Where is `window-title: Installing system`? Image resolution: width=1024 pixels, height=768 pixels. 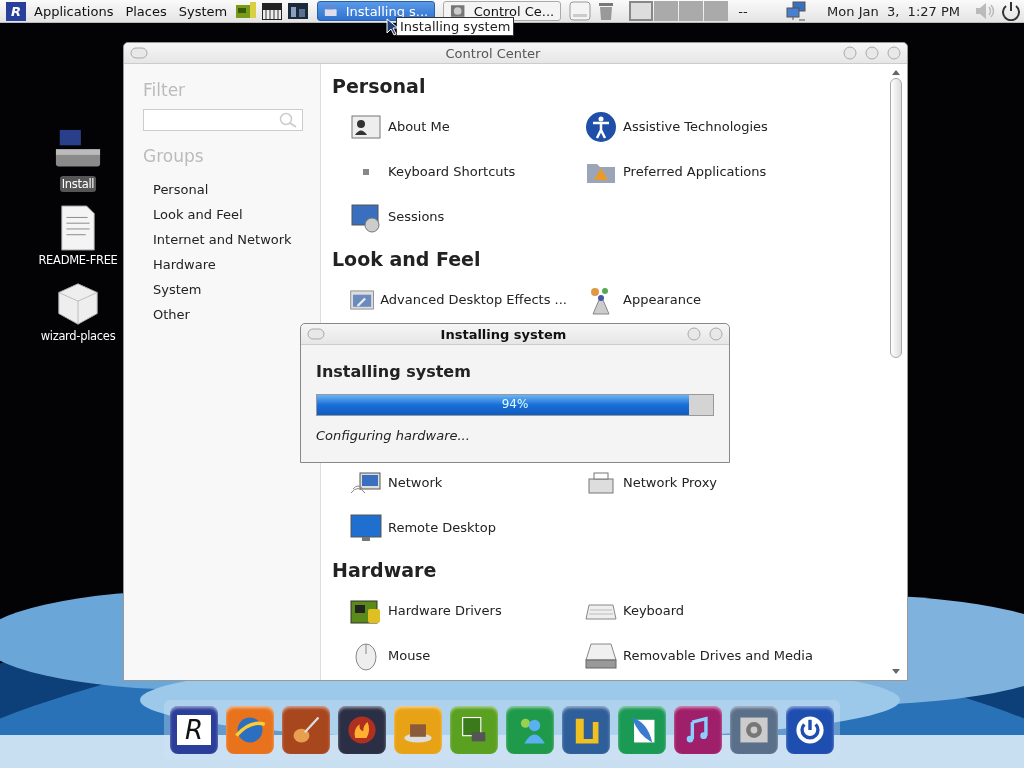 window-title: Installing system is located at coordinates (503, 334).